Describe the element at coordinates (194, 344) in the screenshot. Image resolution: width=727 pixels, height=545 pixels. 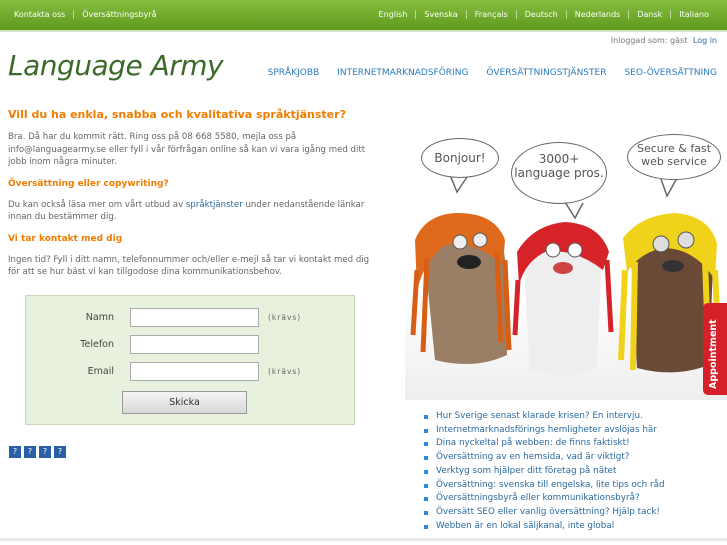
I see `phone-input` at that location.